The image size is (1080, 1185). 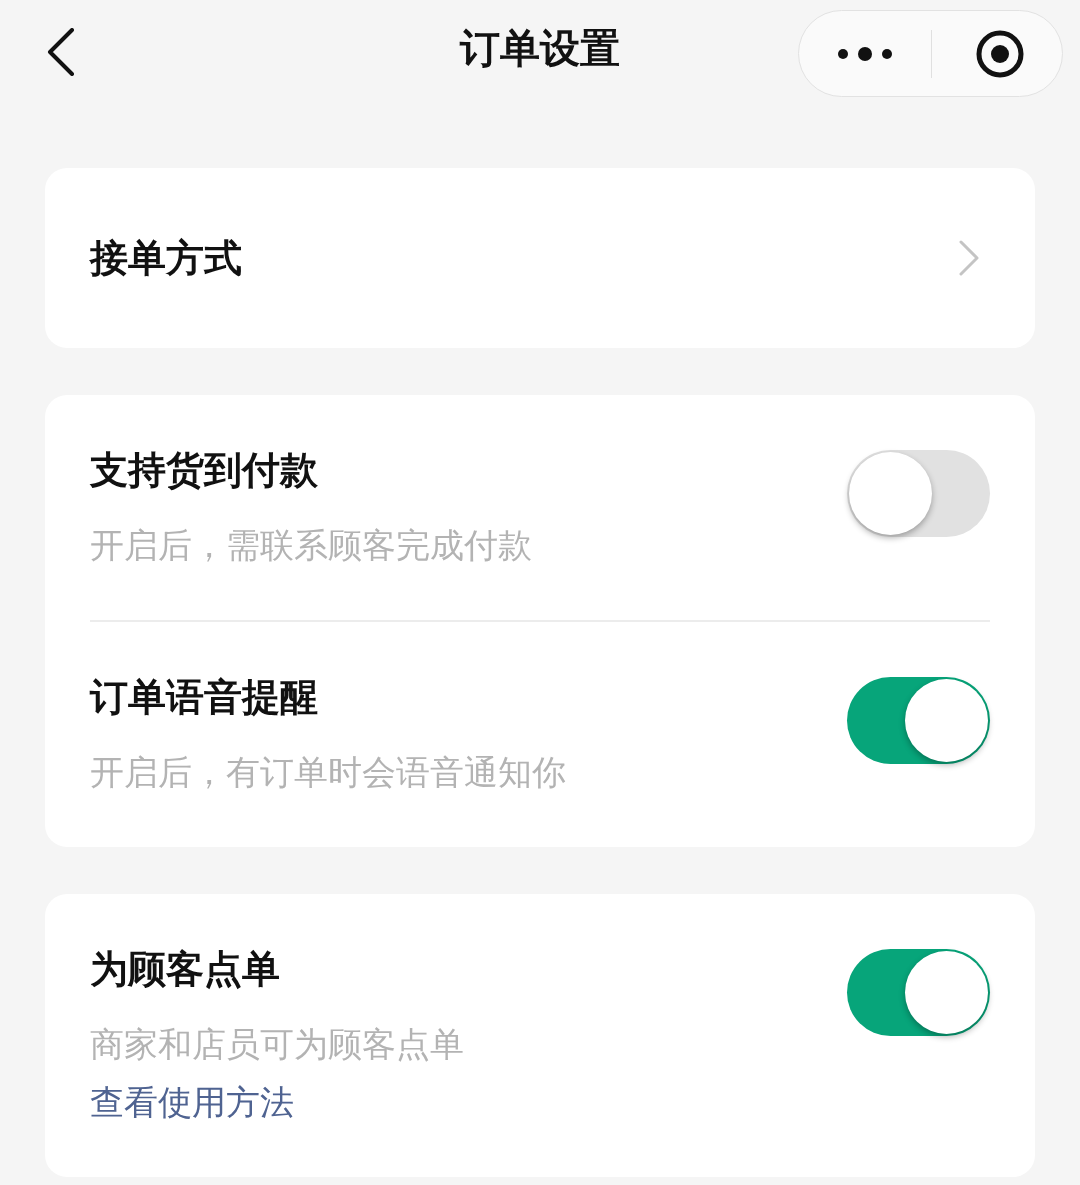 I want to click on setting-description: 开启后，需联系顾客完成付款, so click(x=311, y=545).